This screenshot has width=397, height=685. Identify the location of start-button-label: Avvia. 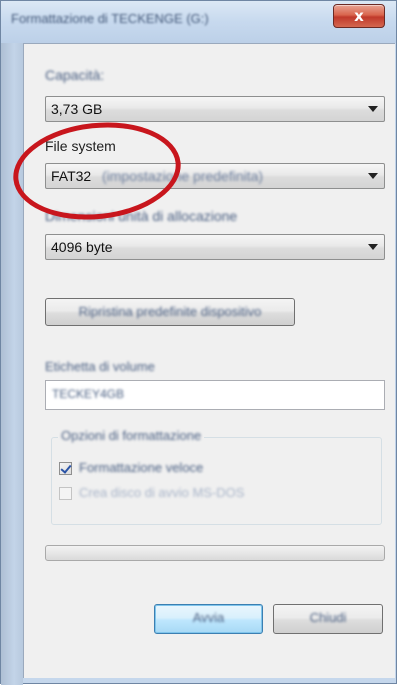
(208, 617).